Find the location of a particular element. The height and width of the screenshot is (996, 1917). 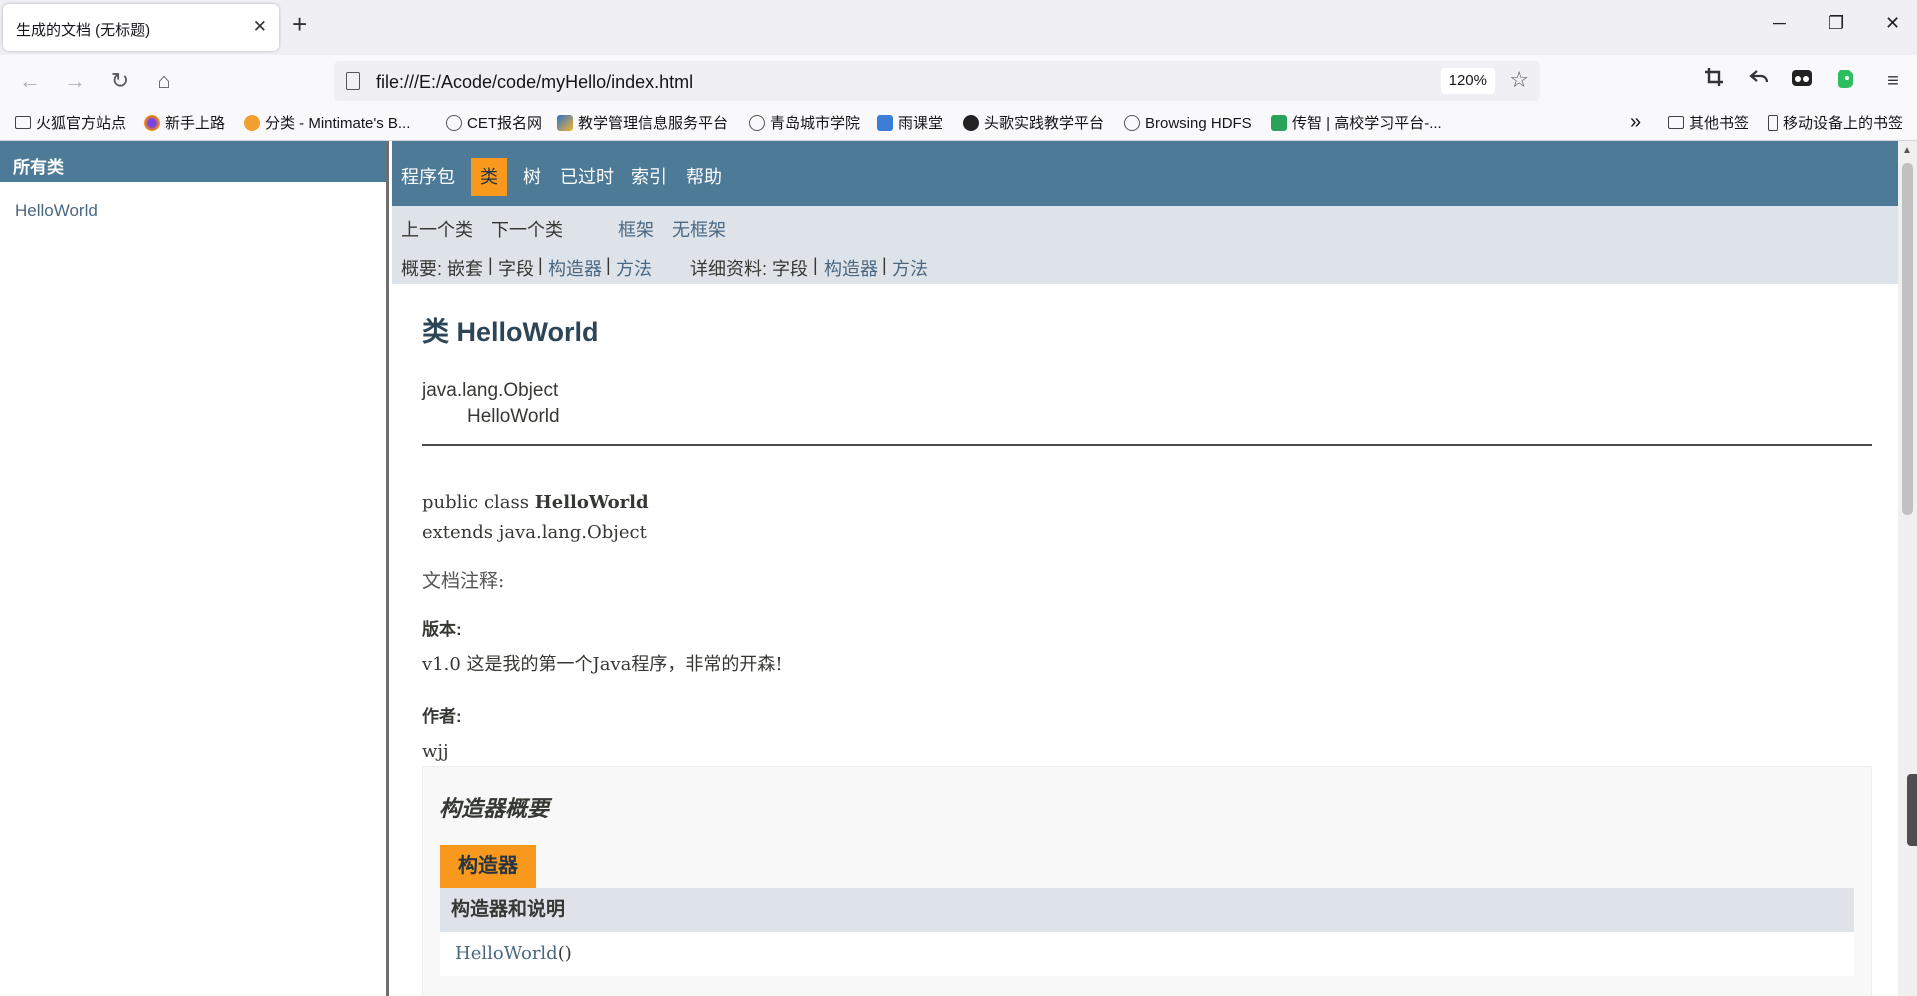

close-window-icon: ✕ is located at coordinates (1892, 23).